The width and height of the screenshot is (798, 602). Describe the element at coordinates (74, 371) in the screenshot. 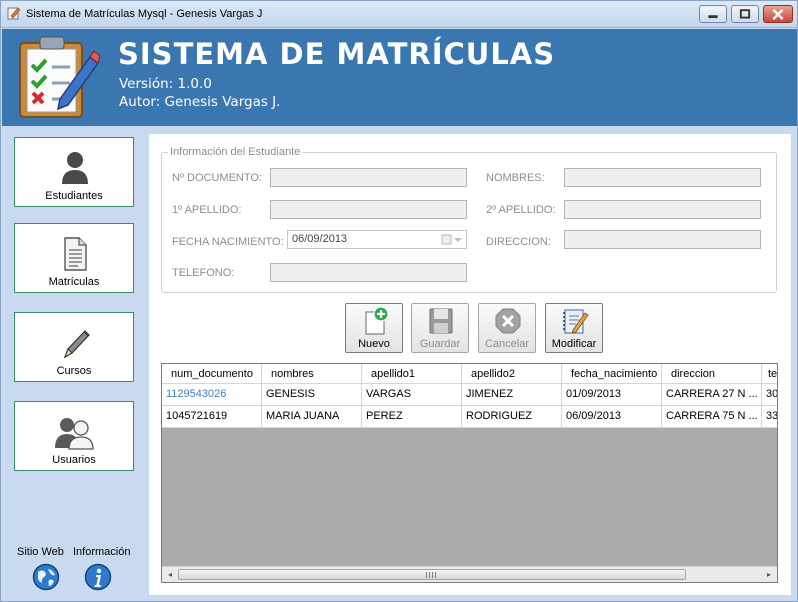

I see `sidebar-item-label: Cursos` at that location.